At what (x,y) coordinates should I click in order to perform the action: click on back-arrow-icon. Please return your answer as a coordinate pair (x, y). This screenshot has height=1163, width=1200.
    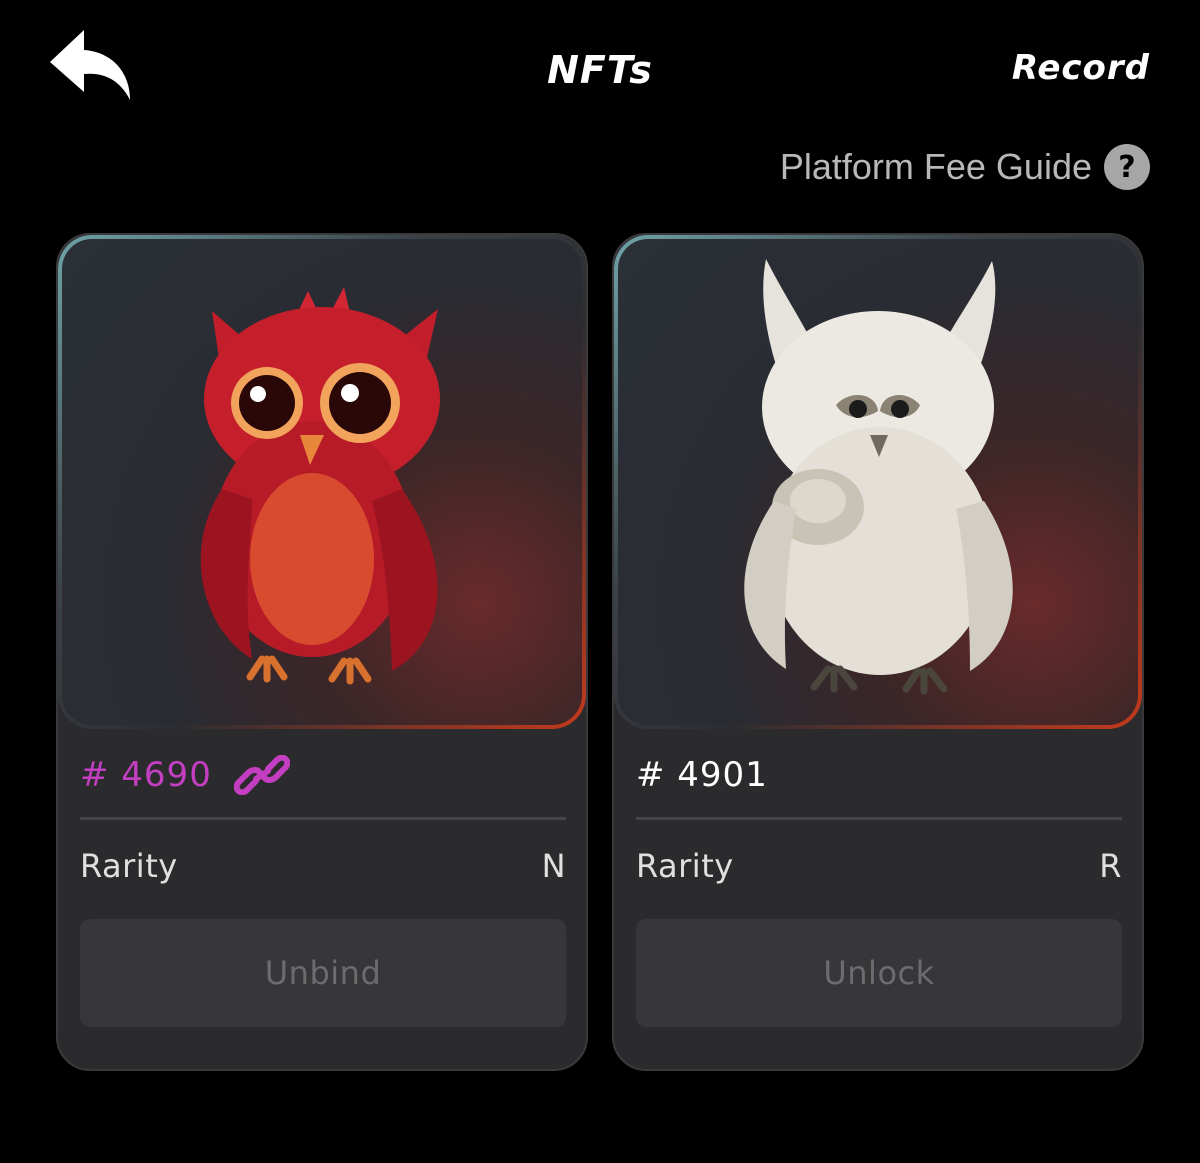
    Looking at the image, I should click on (90, 65).